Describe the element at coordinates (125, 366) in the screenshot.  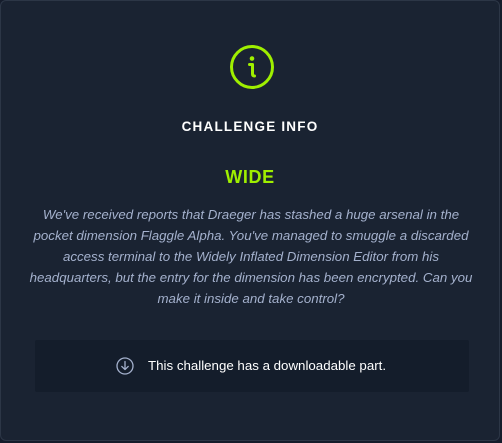
I see `download-circle-icon` at that location.